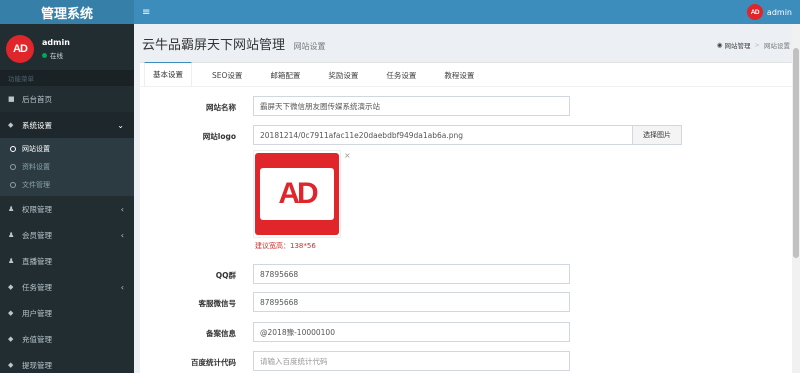  I want to click on dashboard-icon: ◉, so click(720, 45).